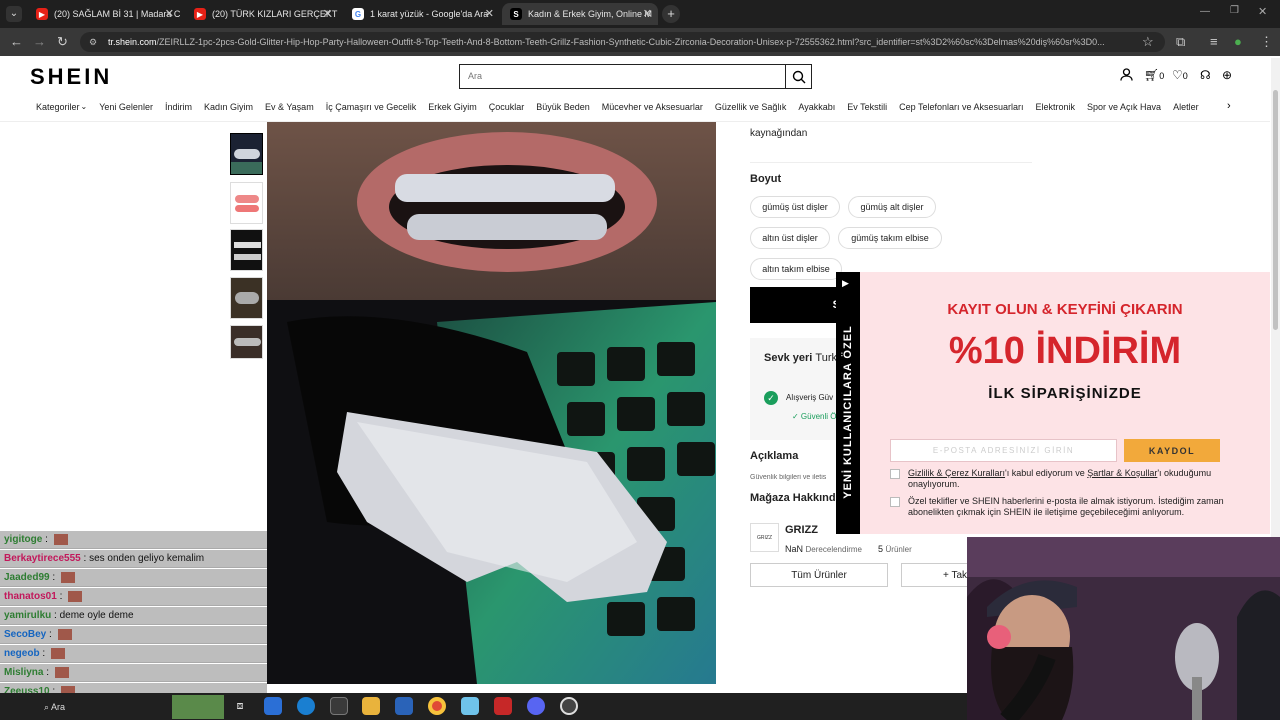  Describe the element at coordinates (71, 77) in the screenshot. I see `shein-logo: SHEIN` at that location.